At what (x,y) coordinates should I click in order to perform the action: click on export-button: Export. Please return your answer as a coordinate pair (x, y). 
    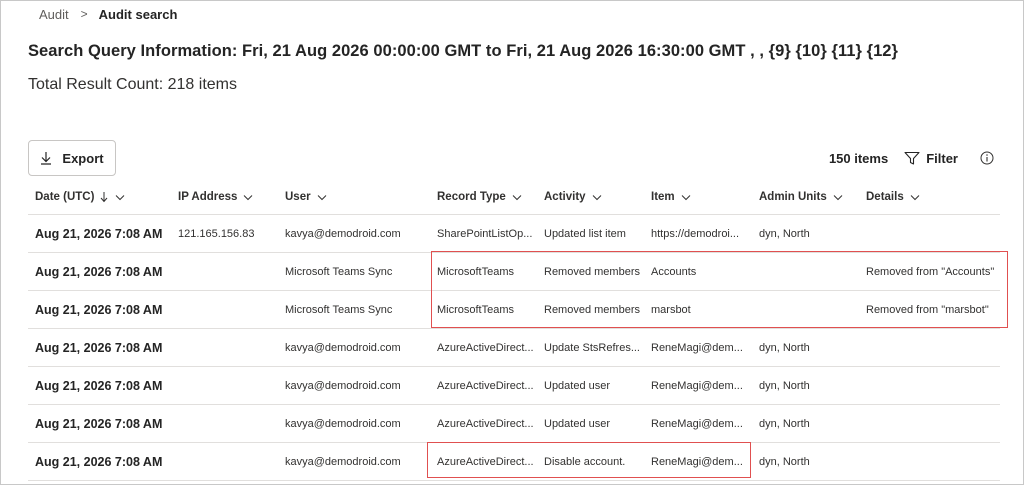
    Looking at the image, I should click on (72, 158).